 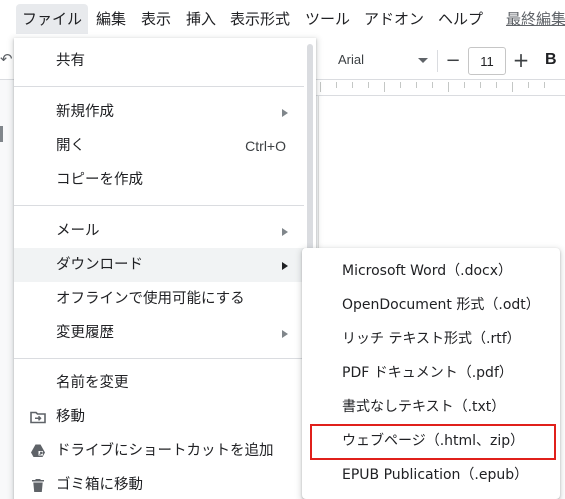 What do you see at coordinates (159, 231) in the screenshot?
I see `file-menu-item-email: メール` at bounding box center [159, 231].